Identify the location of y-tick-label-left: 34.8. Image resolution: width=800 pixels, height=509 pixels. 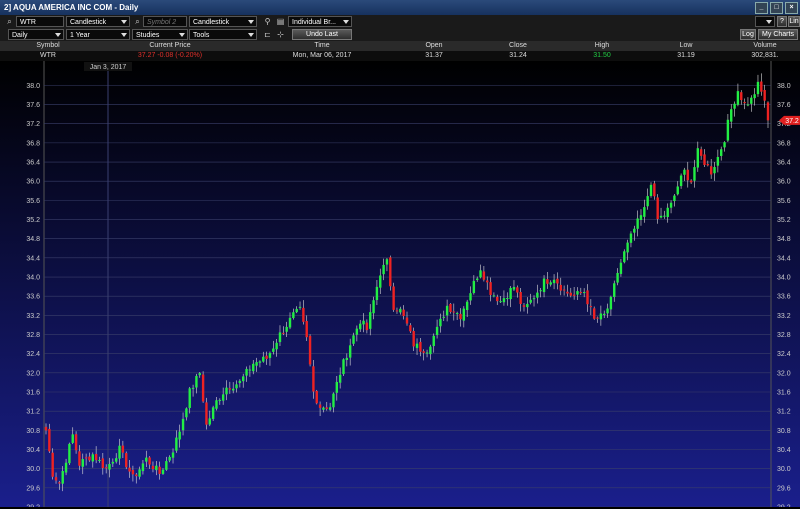
(33, 239).